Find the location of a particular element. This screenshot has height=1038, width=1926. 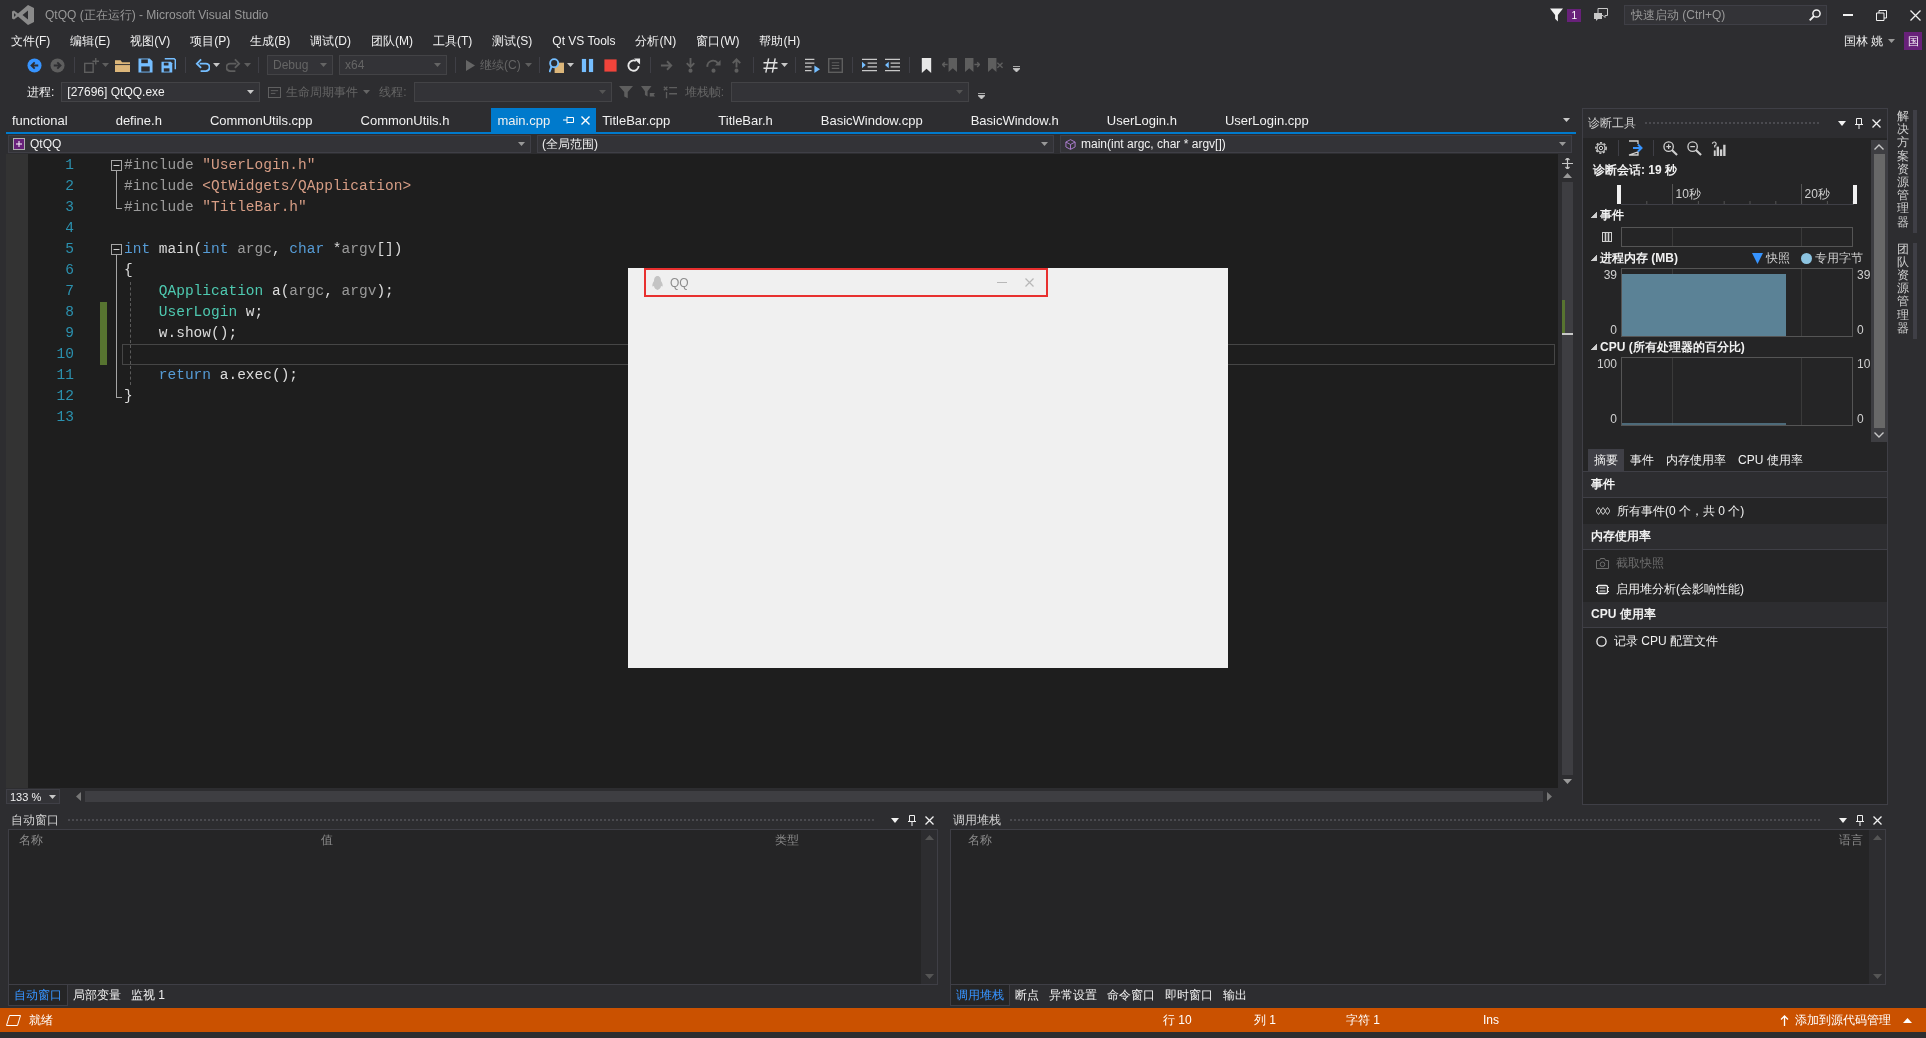

document-tab: CommonUtils.h is located at coordinates (423, 120).